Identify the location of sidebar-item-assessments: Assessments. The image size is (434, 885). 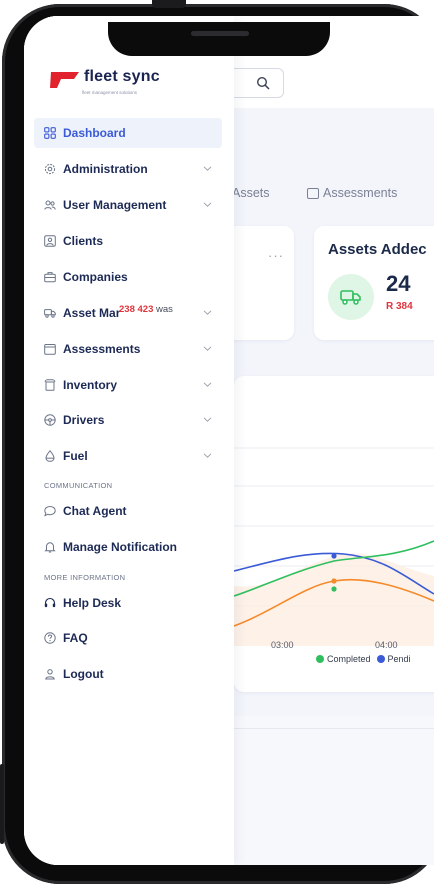
(128, 349).